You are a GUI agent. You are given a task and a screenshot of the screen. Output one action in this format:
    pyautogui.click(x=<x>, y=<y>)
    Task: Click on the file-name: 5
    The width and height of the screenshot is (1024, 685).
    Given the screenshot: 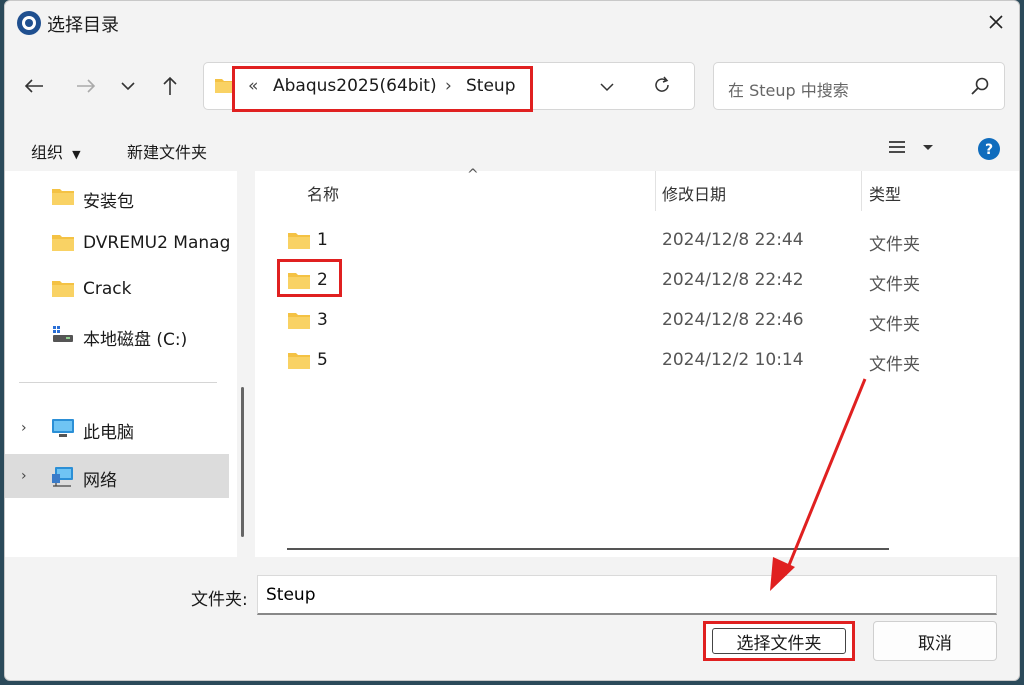 What is the action you would take?
    pyautogui.click(x=322, y=360)
    